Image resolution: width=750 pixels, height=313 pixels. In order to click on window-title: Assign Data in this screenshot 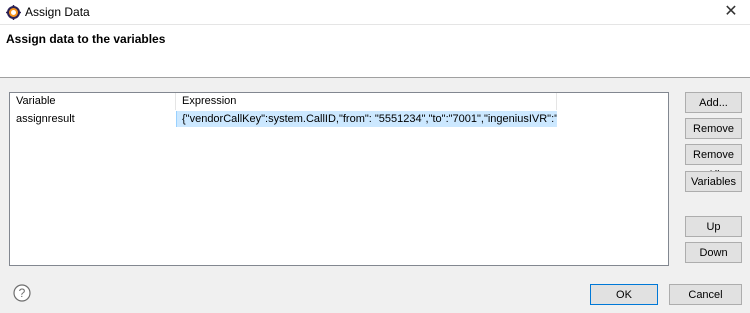, I will do `click(57, 12)`.